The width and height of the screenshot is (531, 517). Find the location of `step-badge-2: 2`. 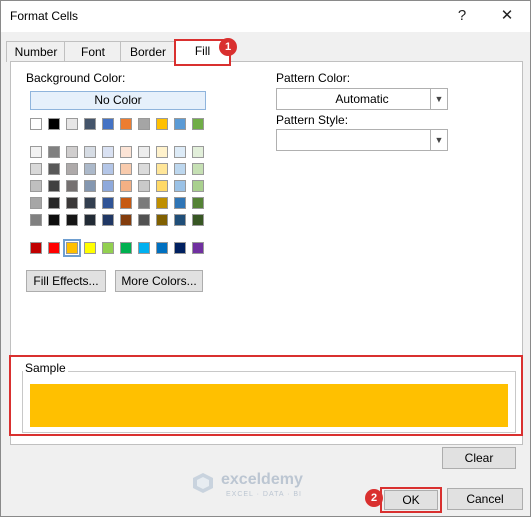

step-badge-2: 2 is located at coordinates (374, 498).